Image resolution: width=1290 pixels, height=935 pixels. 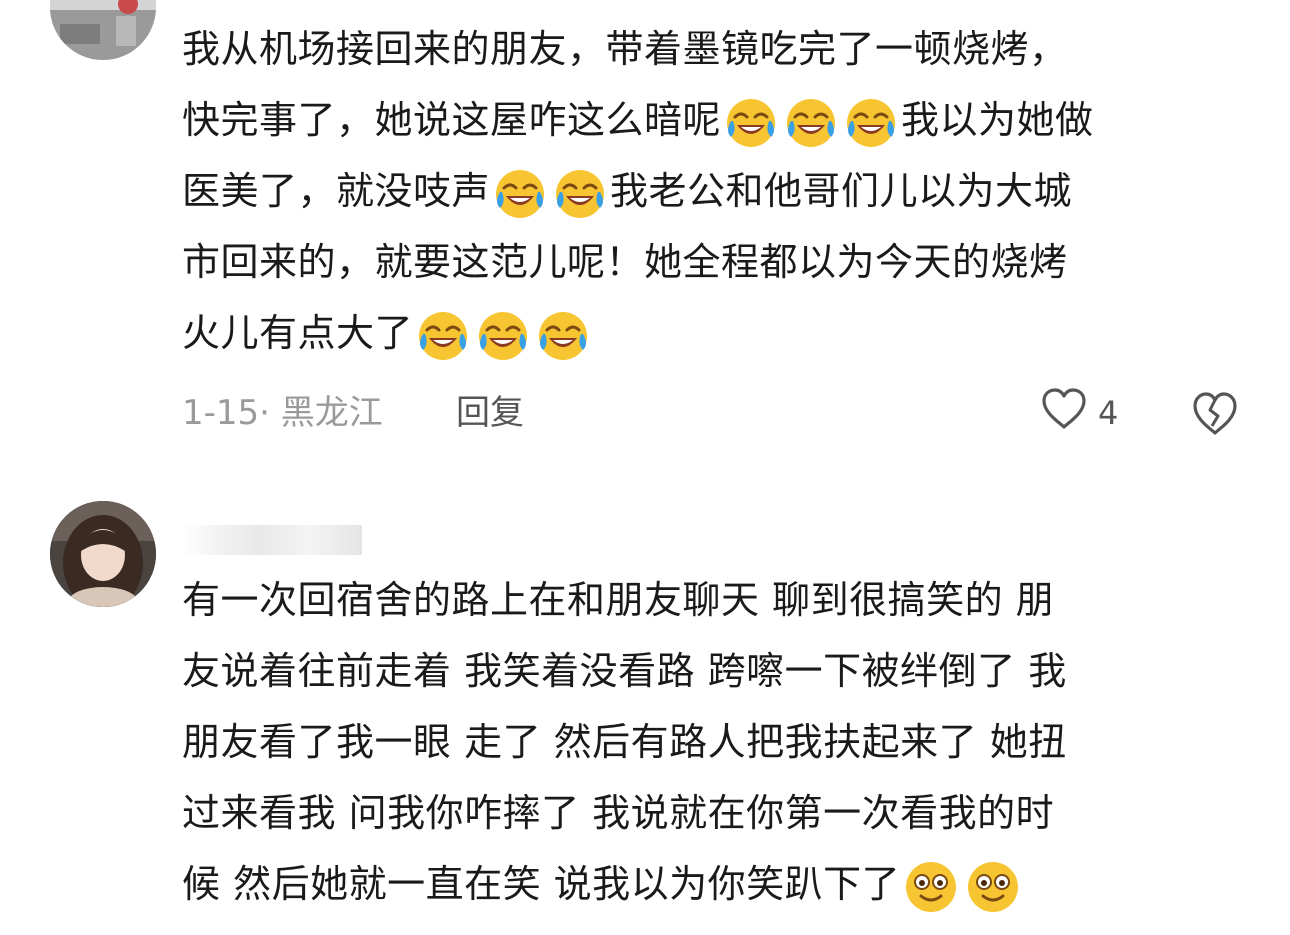 What do you see at coordinates (282, 413) in the screenshot?
I see `comment-date-location: 1-15· 黑龙江` at bounding box center [282, 413].